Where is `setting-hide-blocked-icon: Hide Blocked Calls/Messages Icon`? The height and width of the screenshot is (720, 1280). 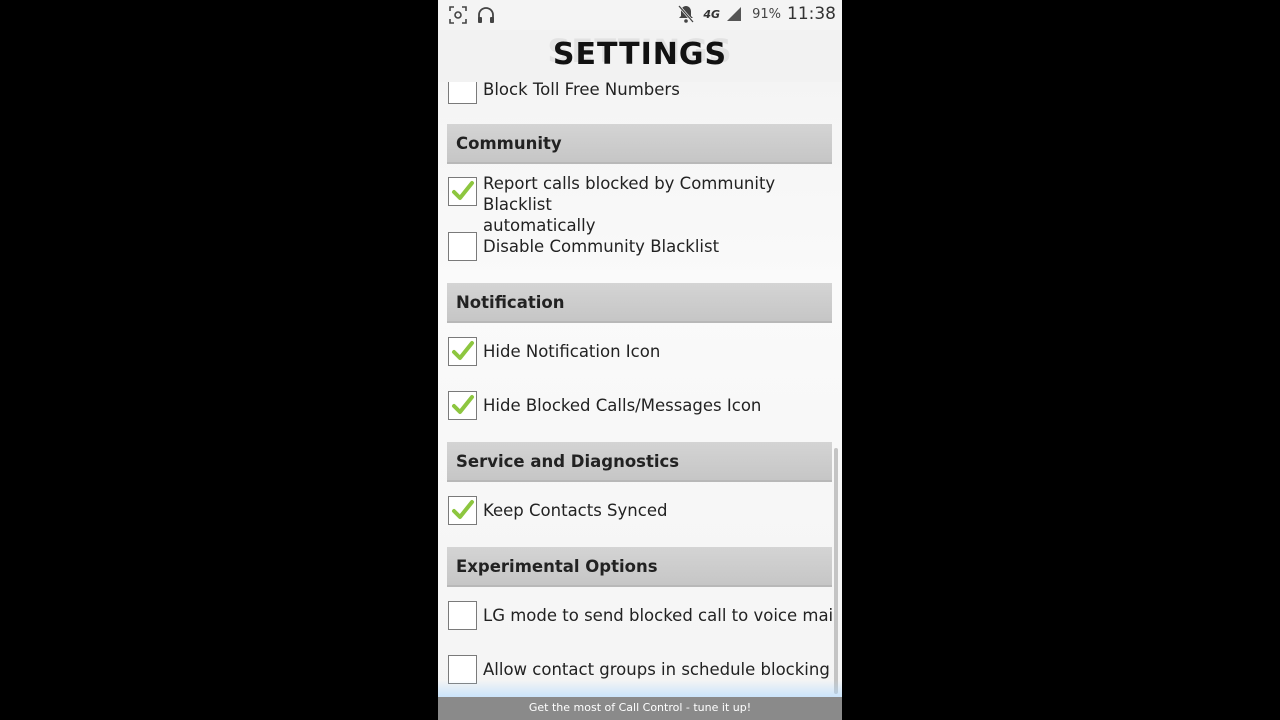
setting-hide-blocked-icon: Hide Blocked Calls/Messages Icon is located at coordinates (645, 405).